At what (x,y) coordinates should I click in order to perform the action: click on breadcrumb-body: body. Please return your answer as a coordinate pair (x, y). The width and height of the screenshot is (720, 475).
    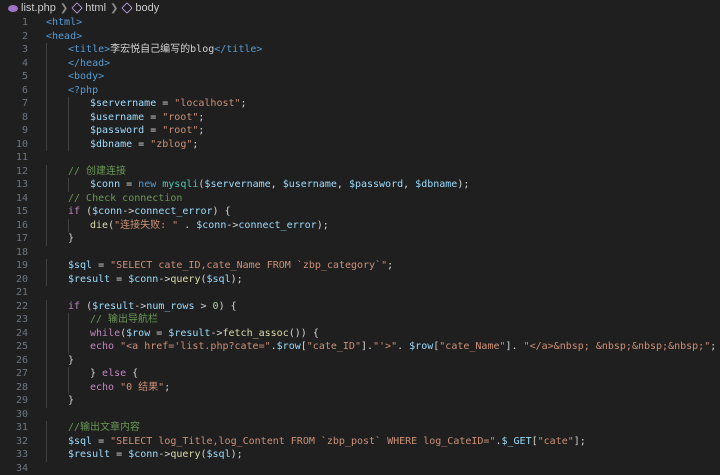
    Looking at the image, I should click on (140, 8).